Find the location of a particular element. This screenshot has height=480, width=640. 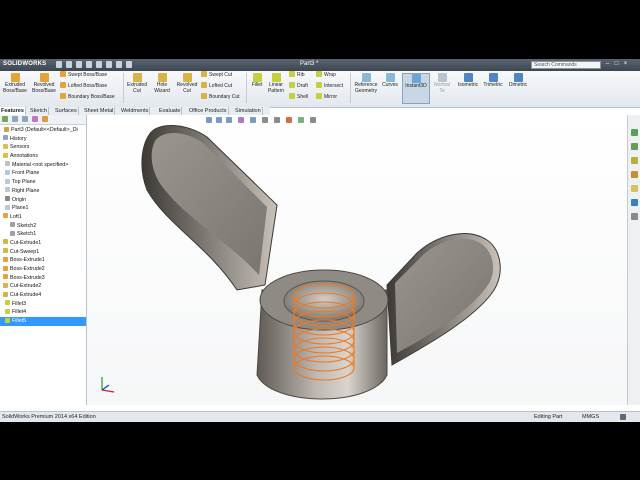

intersect-button: Intersect is located at coordinates (329, 86).